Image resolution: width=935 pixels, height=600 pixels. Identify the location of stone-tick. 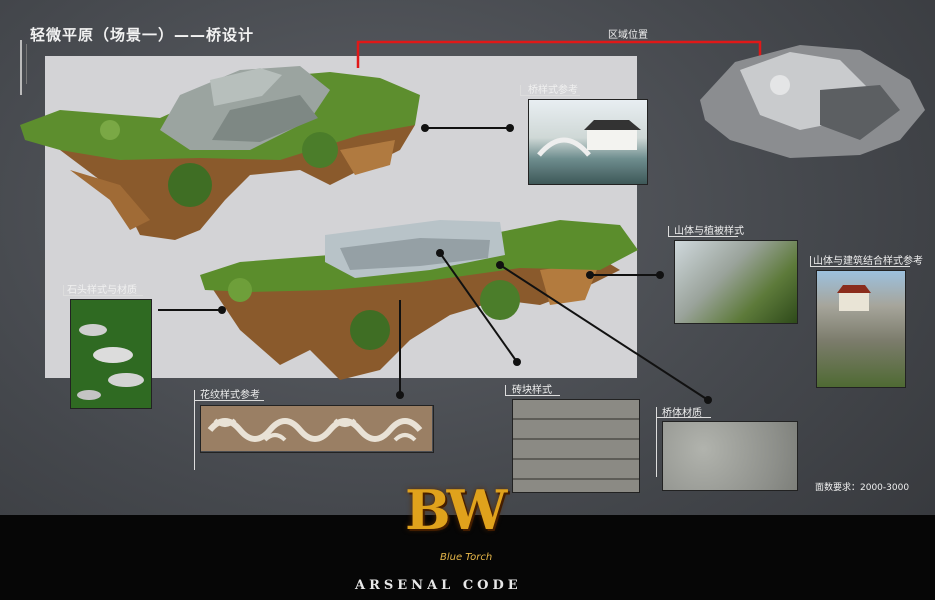
(63, 290).